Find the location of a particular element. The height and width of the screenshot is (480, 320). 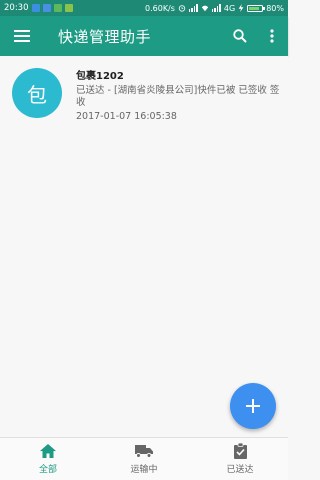

search-button is located at coordinates (240, 36).